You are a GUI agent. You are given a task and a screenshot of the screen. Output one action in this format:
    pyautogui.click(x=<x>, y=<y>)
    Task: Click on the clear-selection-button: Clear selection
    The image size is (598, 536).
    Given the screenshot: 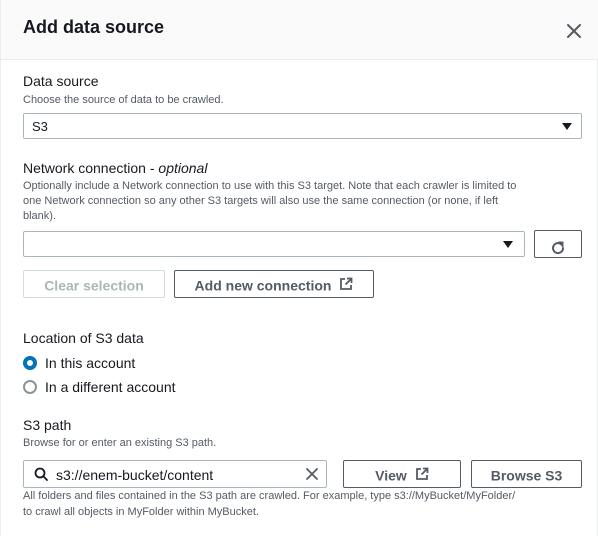 What is the action you would take?
    pyautogui.click(x=94, y=284)
    